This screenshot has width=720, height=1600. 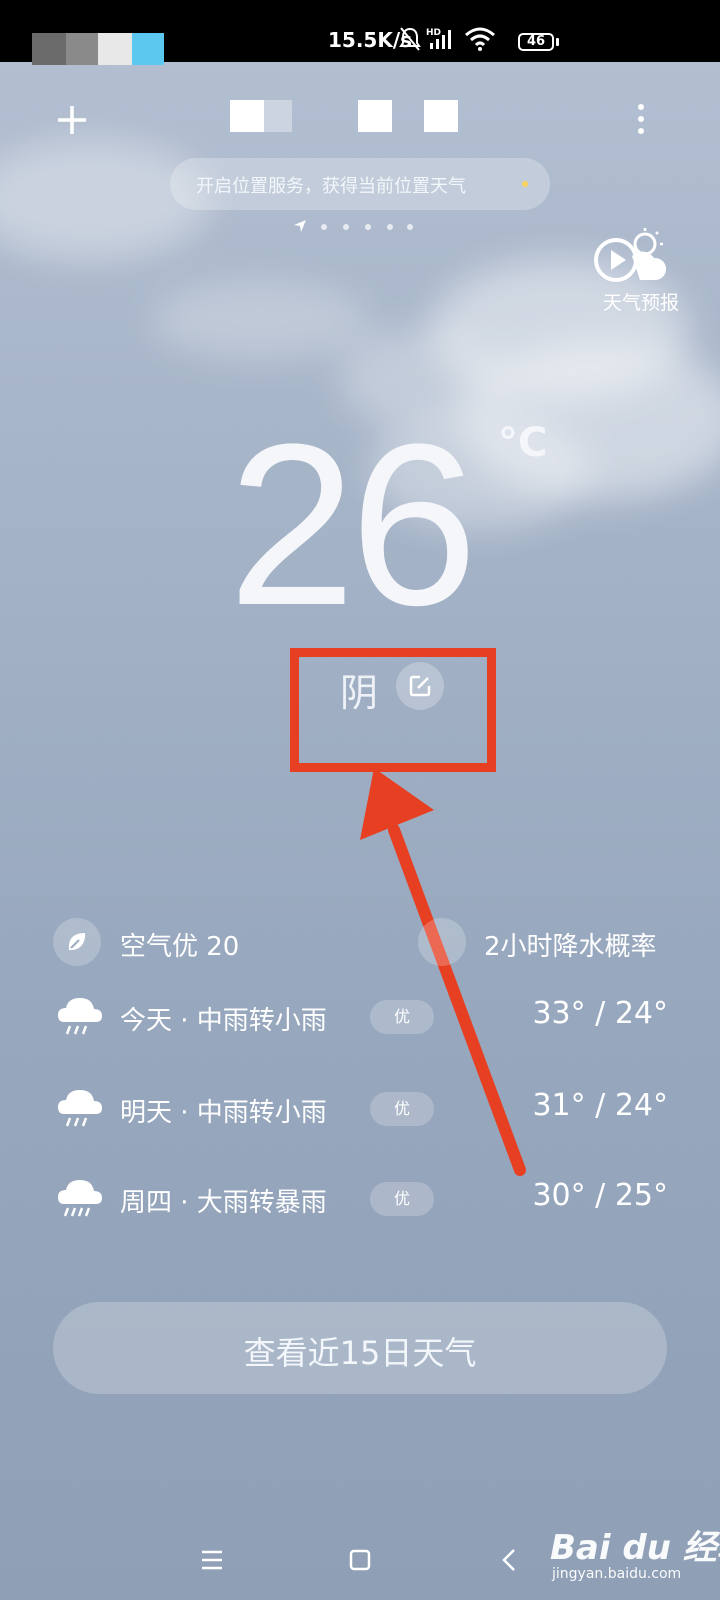 I want to click on battery-tip, so click(x=557, y=42).